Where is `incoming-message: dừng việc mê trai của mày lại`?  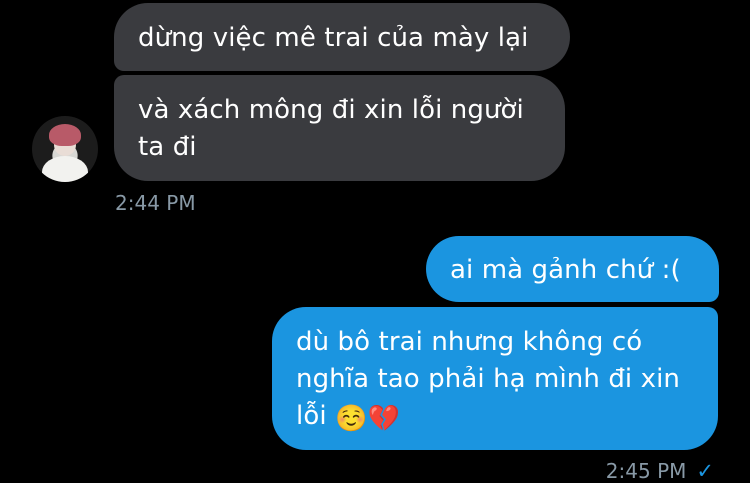
incoming-message: dừng việc mê trai của mày lại is located at coordinates (342, 37).